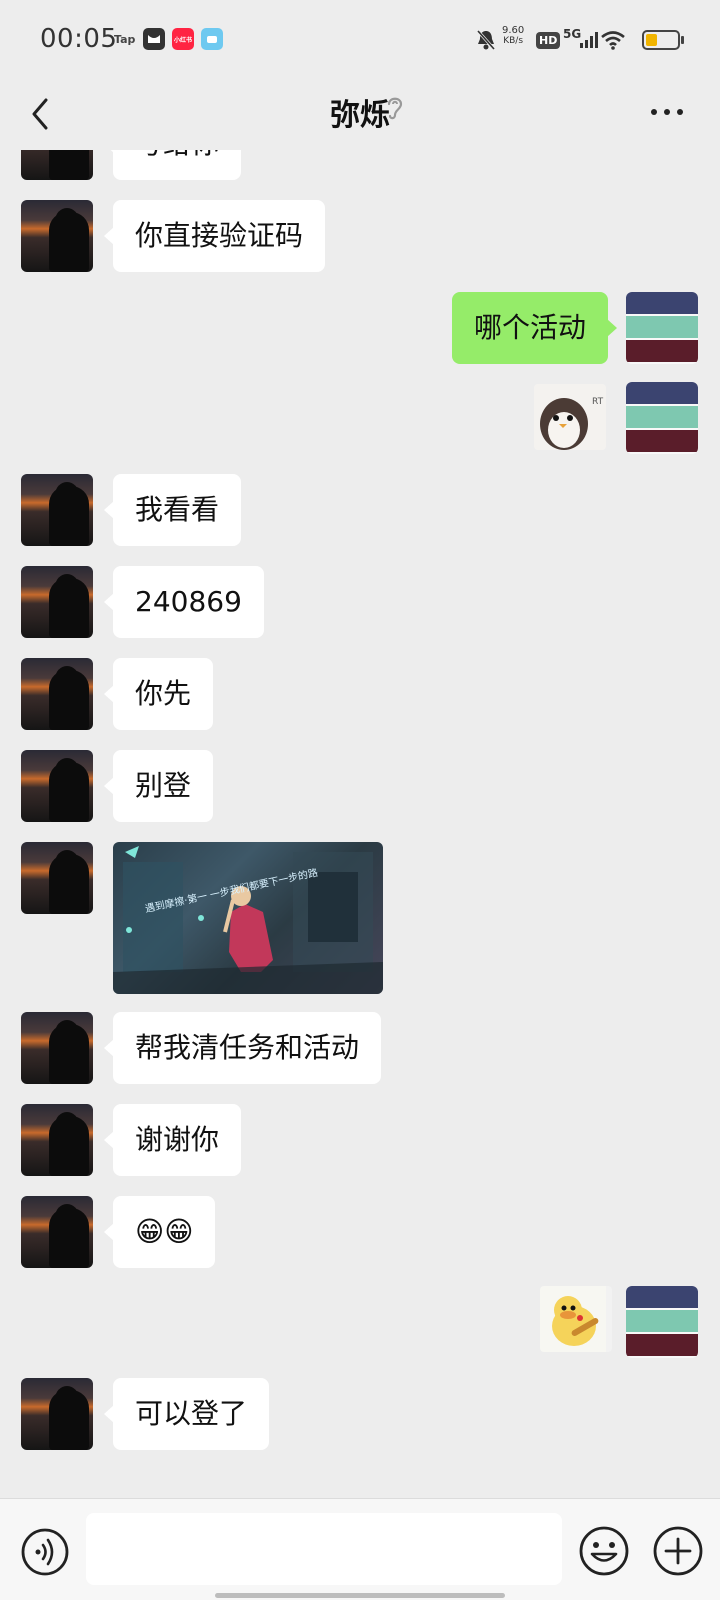 The image size is (720, 1600). Describe the element at coordinates (172, 510) in the screenshot. I see `incoming-message: 我看看` at that location.